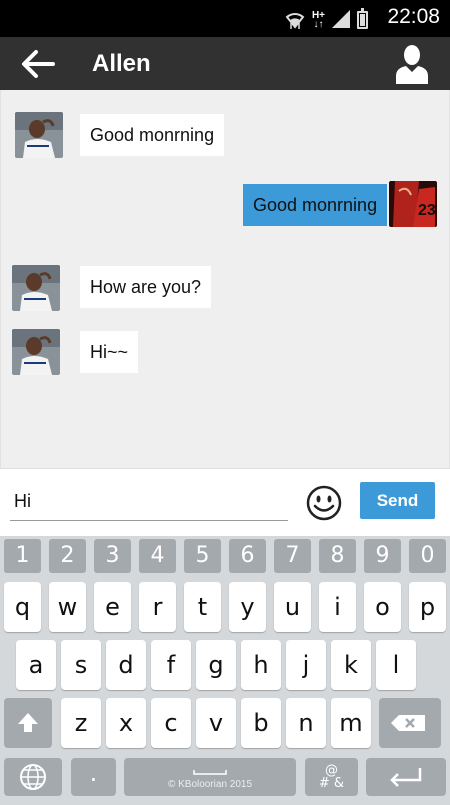 The height and width of the screenshot is (805, 450). Describe the element at coordinates (315, 205) in the screenshot. I see `message-bubble-outgoing: Good monrning` at that location.